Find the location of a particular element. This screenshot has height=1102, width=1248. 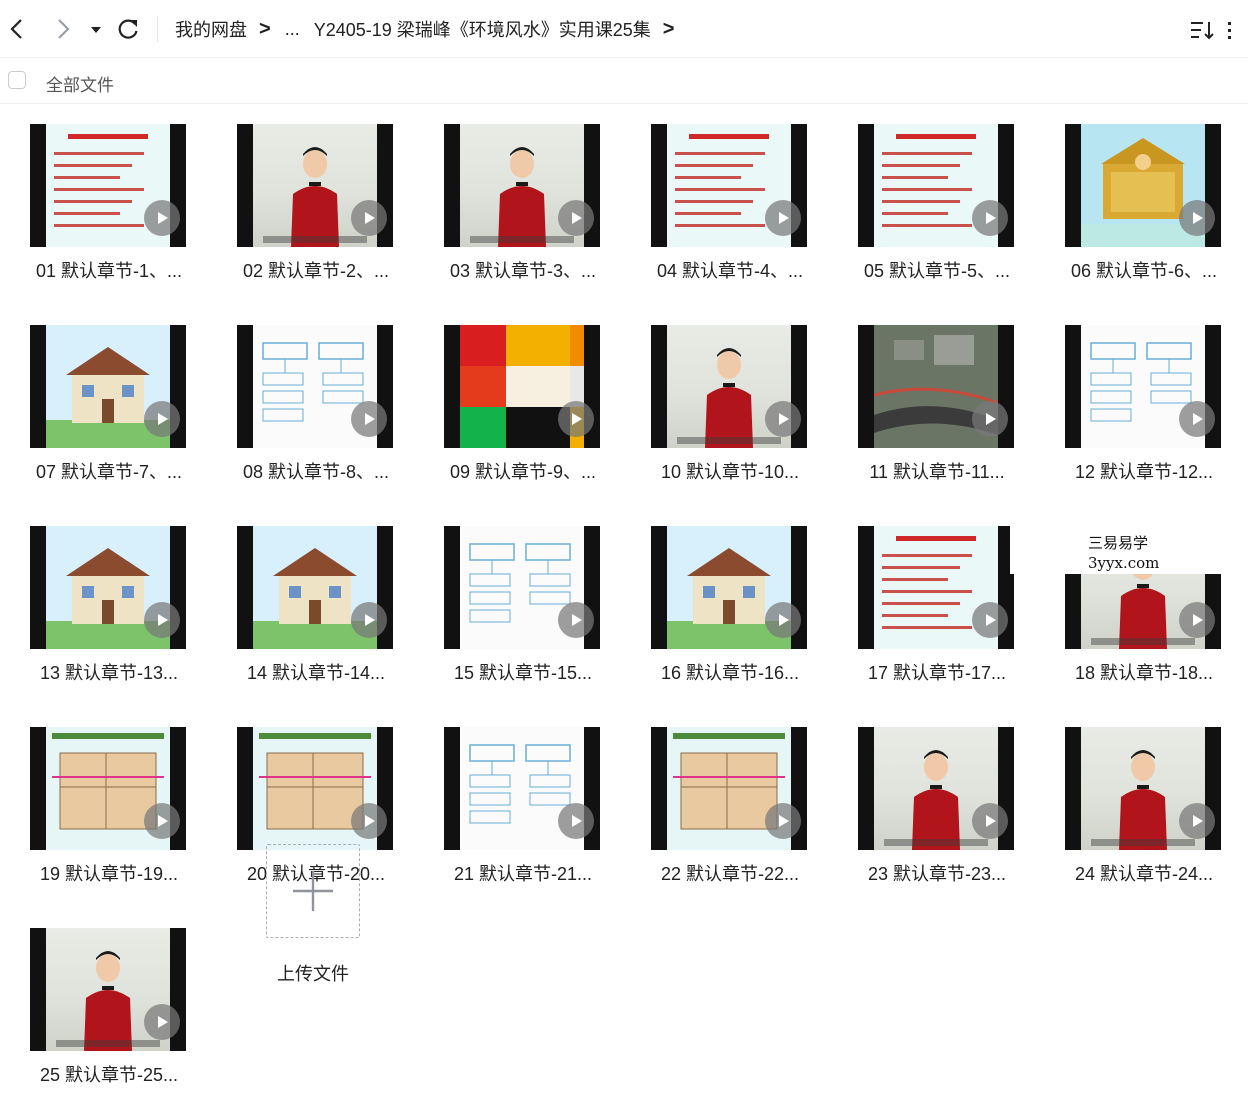

watermark: 三易易学 3yyx.com is located at coordinates (1128, 550).